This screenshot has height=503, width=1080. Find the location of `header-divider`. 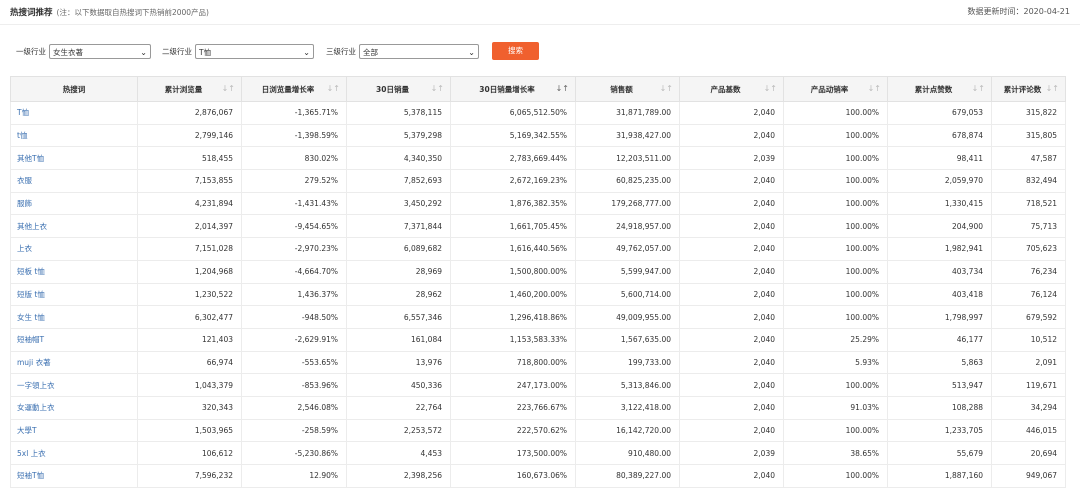

header-divider is located at coordinates (540, 24).